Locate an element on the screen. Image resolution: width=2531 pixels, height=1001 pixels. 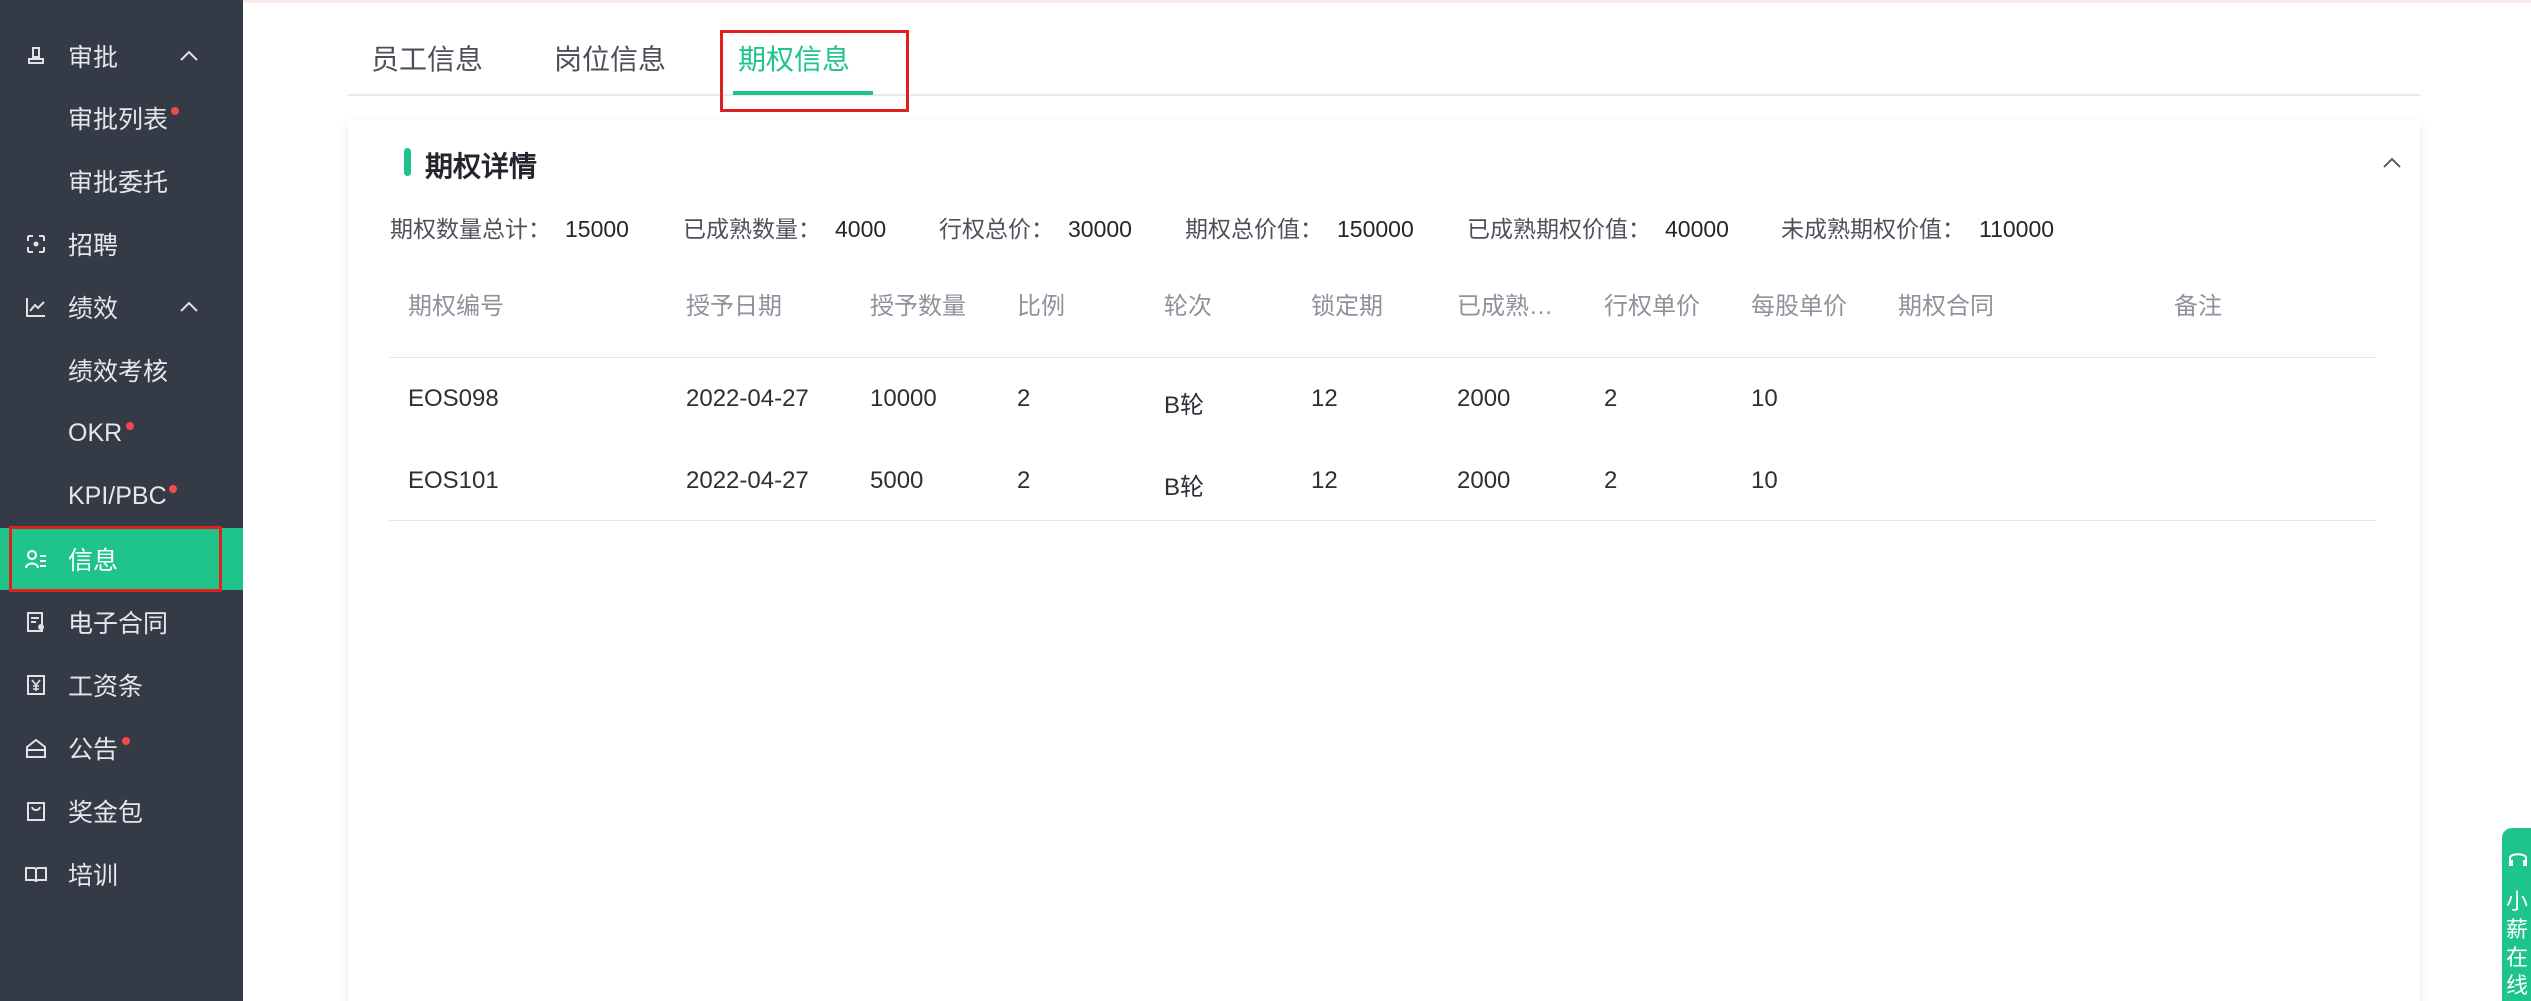
table-header: 备注 is located at coordinates (2198, 306).